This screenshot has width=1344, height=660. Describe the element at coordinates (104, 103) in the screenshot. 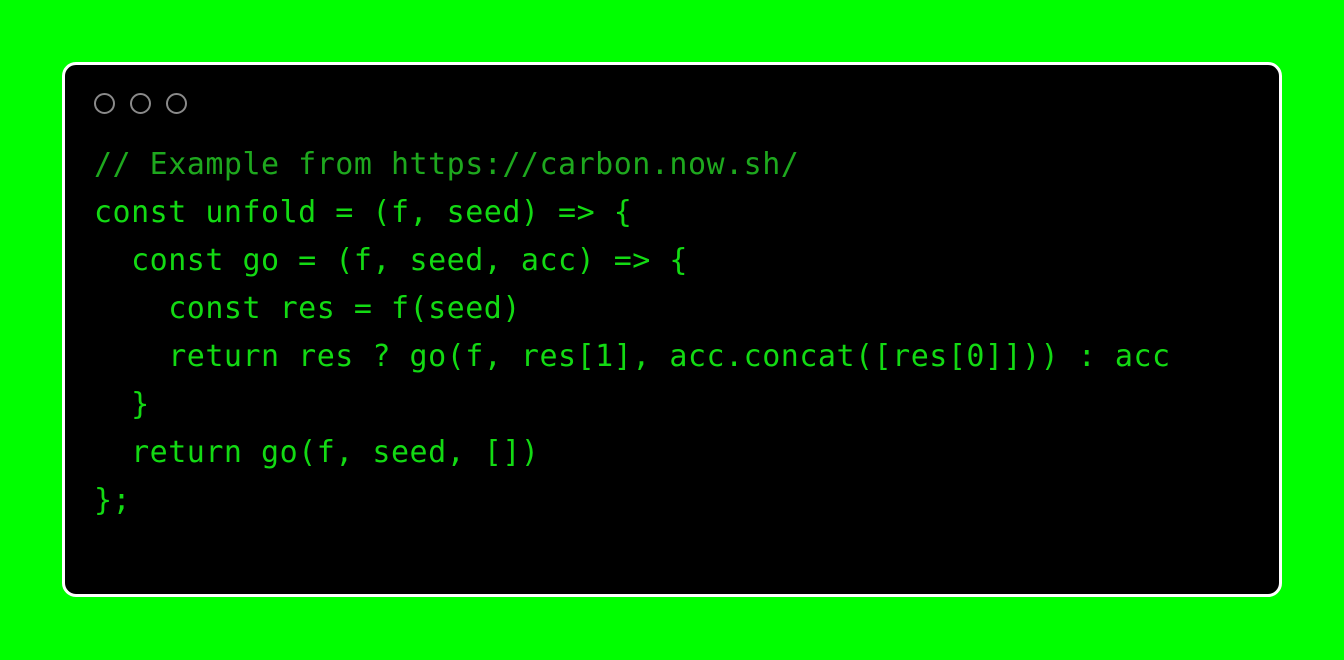

I see `close-dot-icon` at that location.